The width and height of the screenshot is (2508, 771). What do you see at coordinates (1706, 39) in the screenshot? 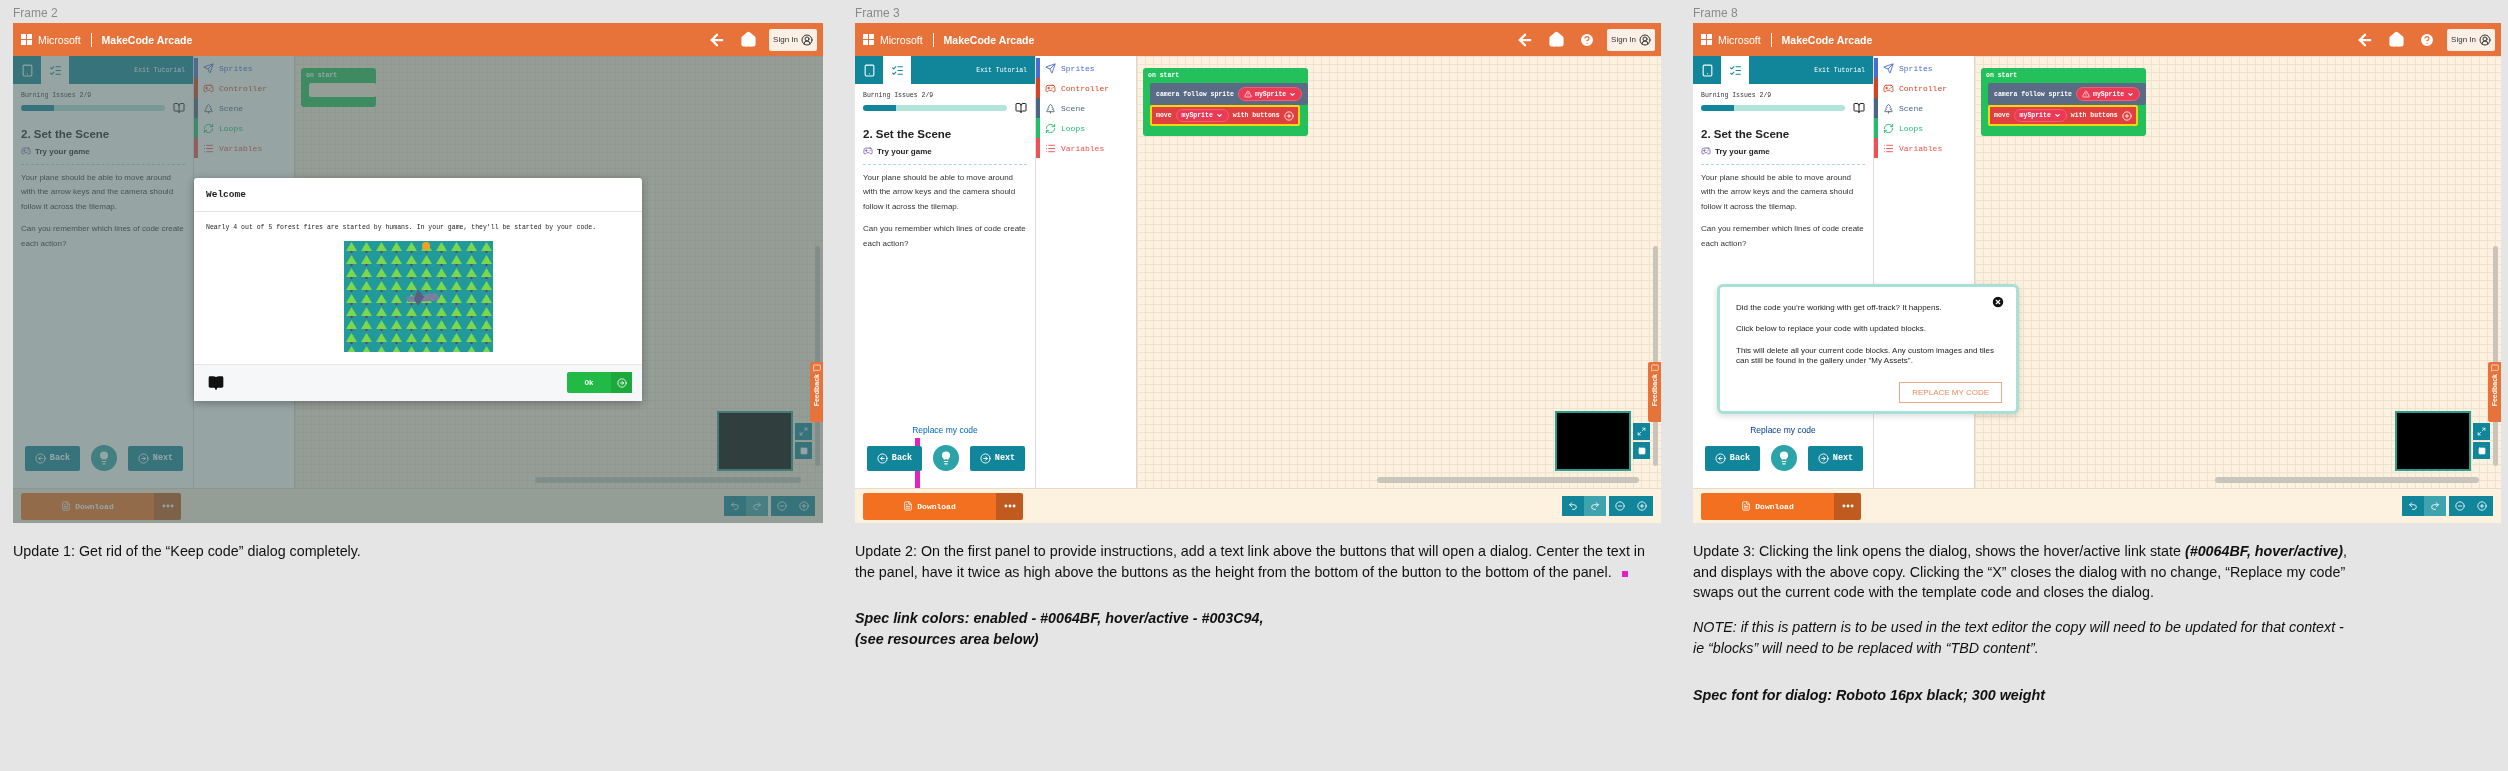
I see `logo-icon` at bounding box center [1706, 39].